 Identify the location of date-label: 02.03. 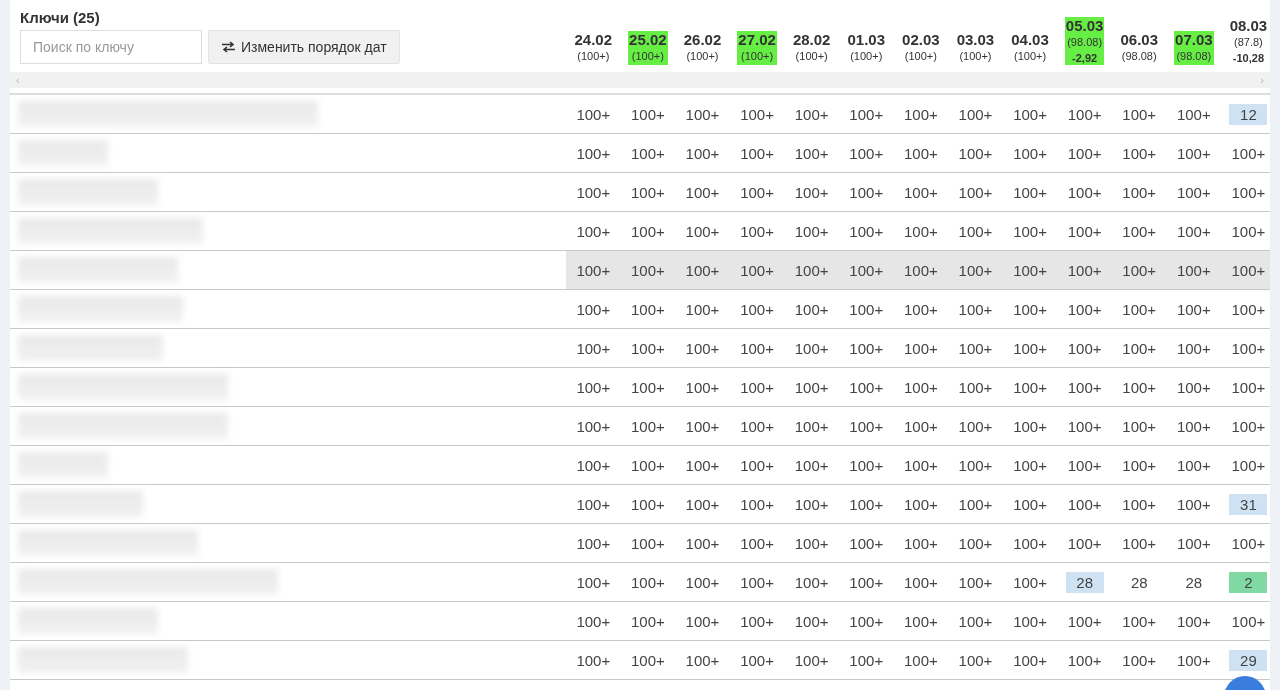
(921, 39).